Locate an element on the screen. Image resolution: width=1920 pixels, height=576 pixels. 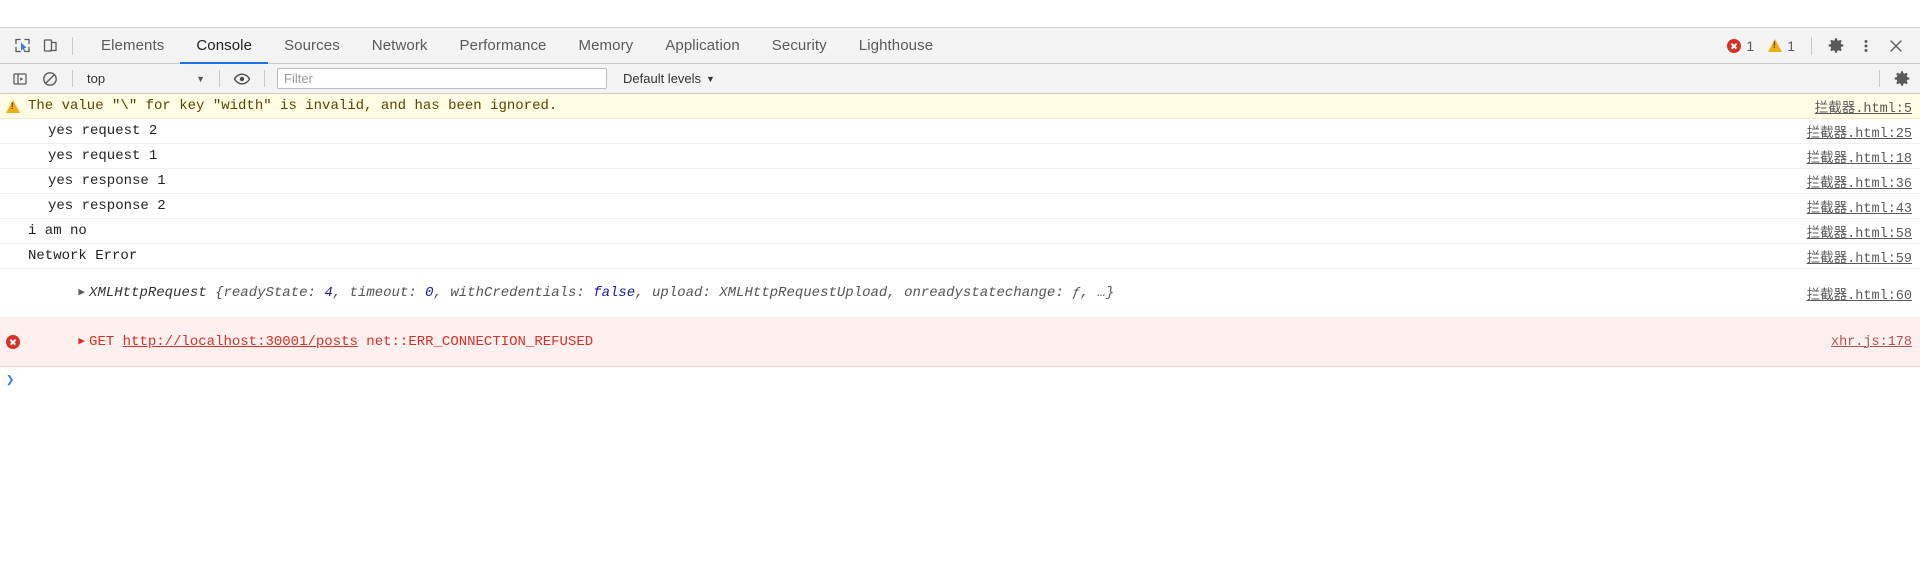
tab-elements: Elements is located at coordinates (132, 45).